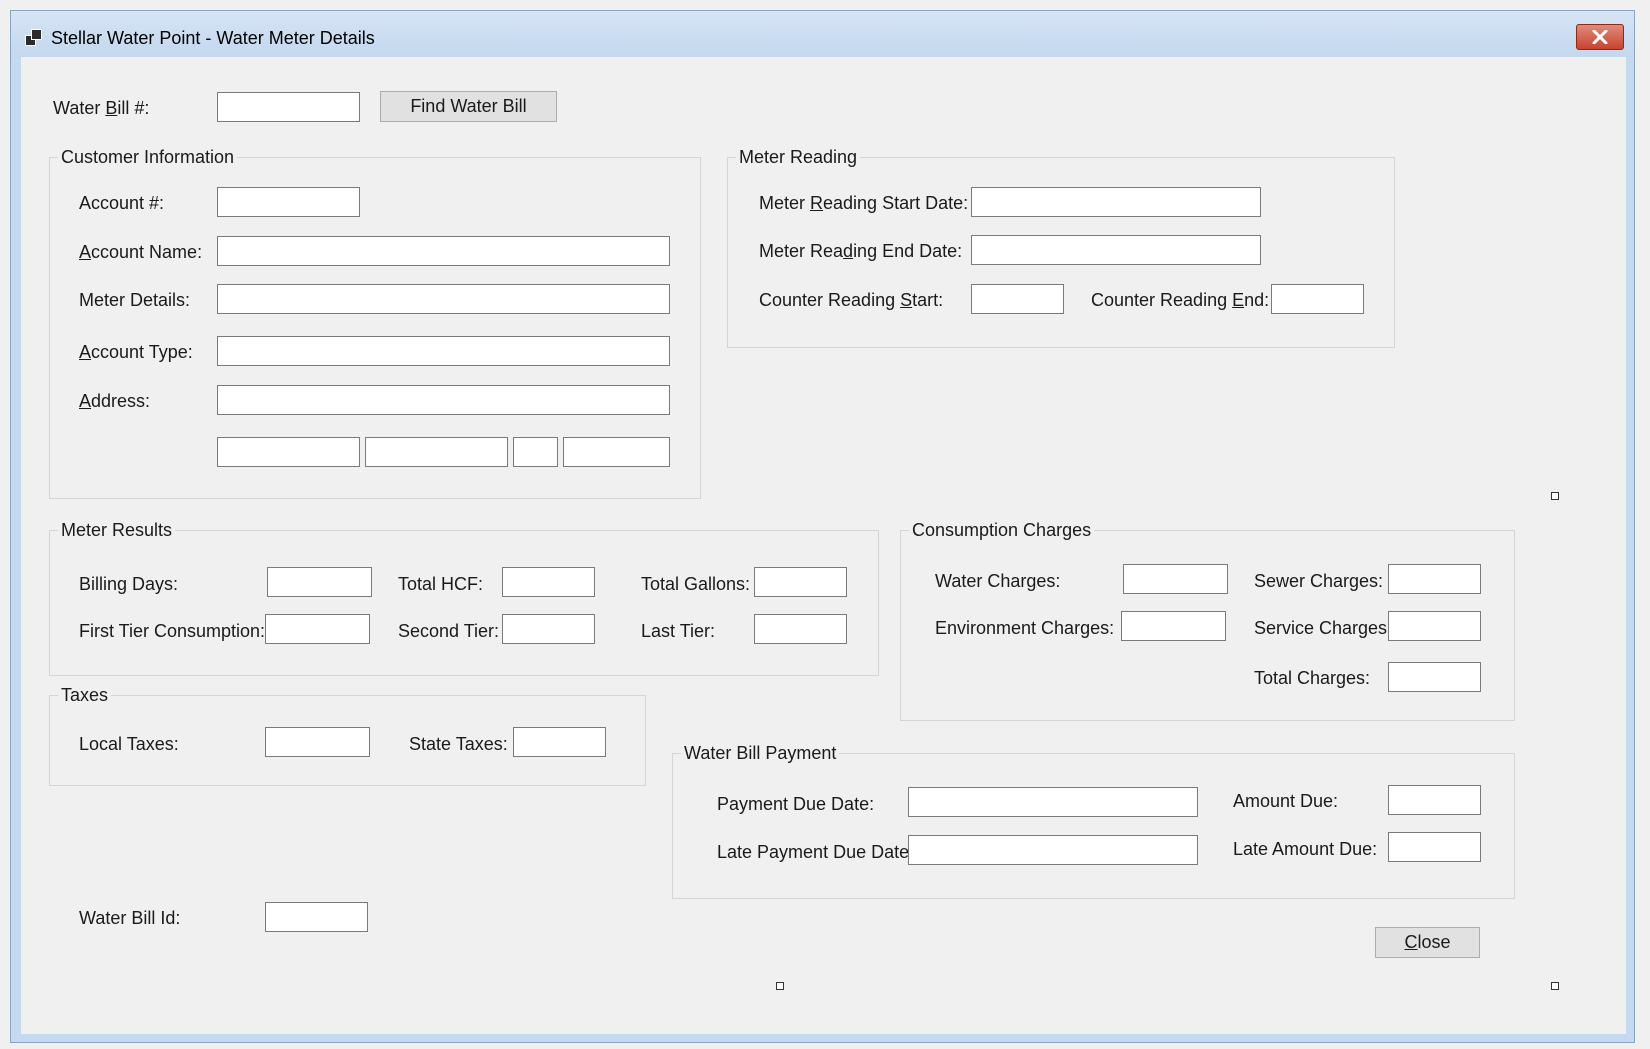  Describe the element at coordinates (864, 203) in the screenshot. I see `meter-reading-start-date-label: Meter Reading Start Date:` at that location.